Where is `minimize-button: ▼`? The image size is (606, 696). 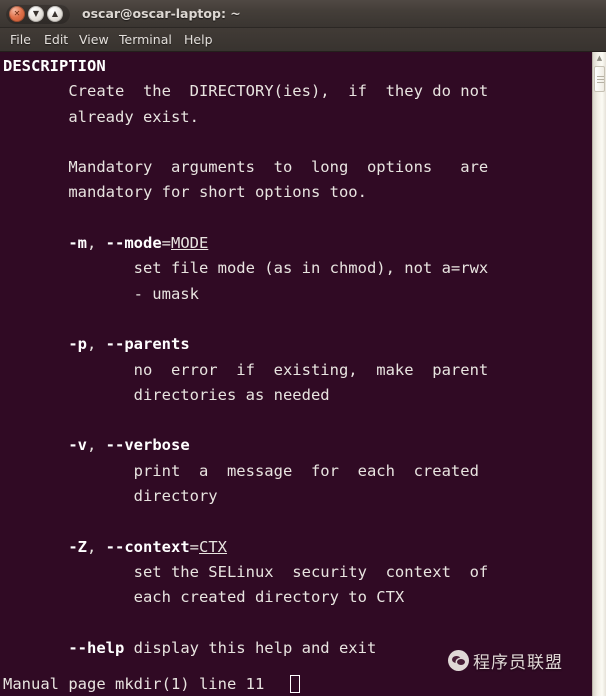
minimize-button: ▼ is located at coordinates (36, 14).